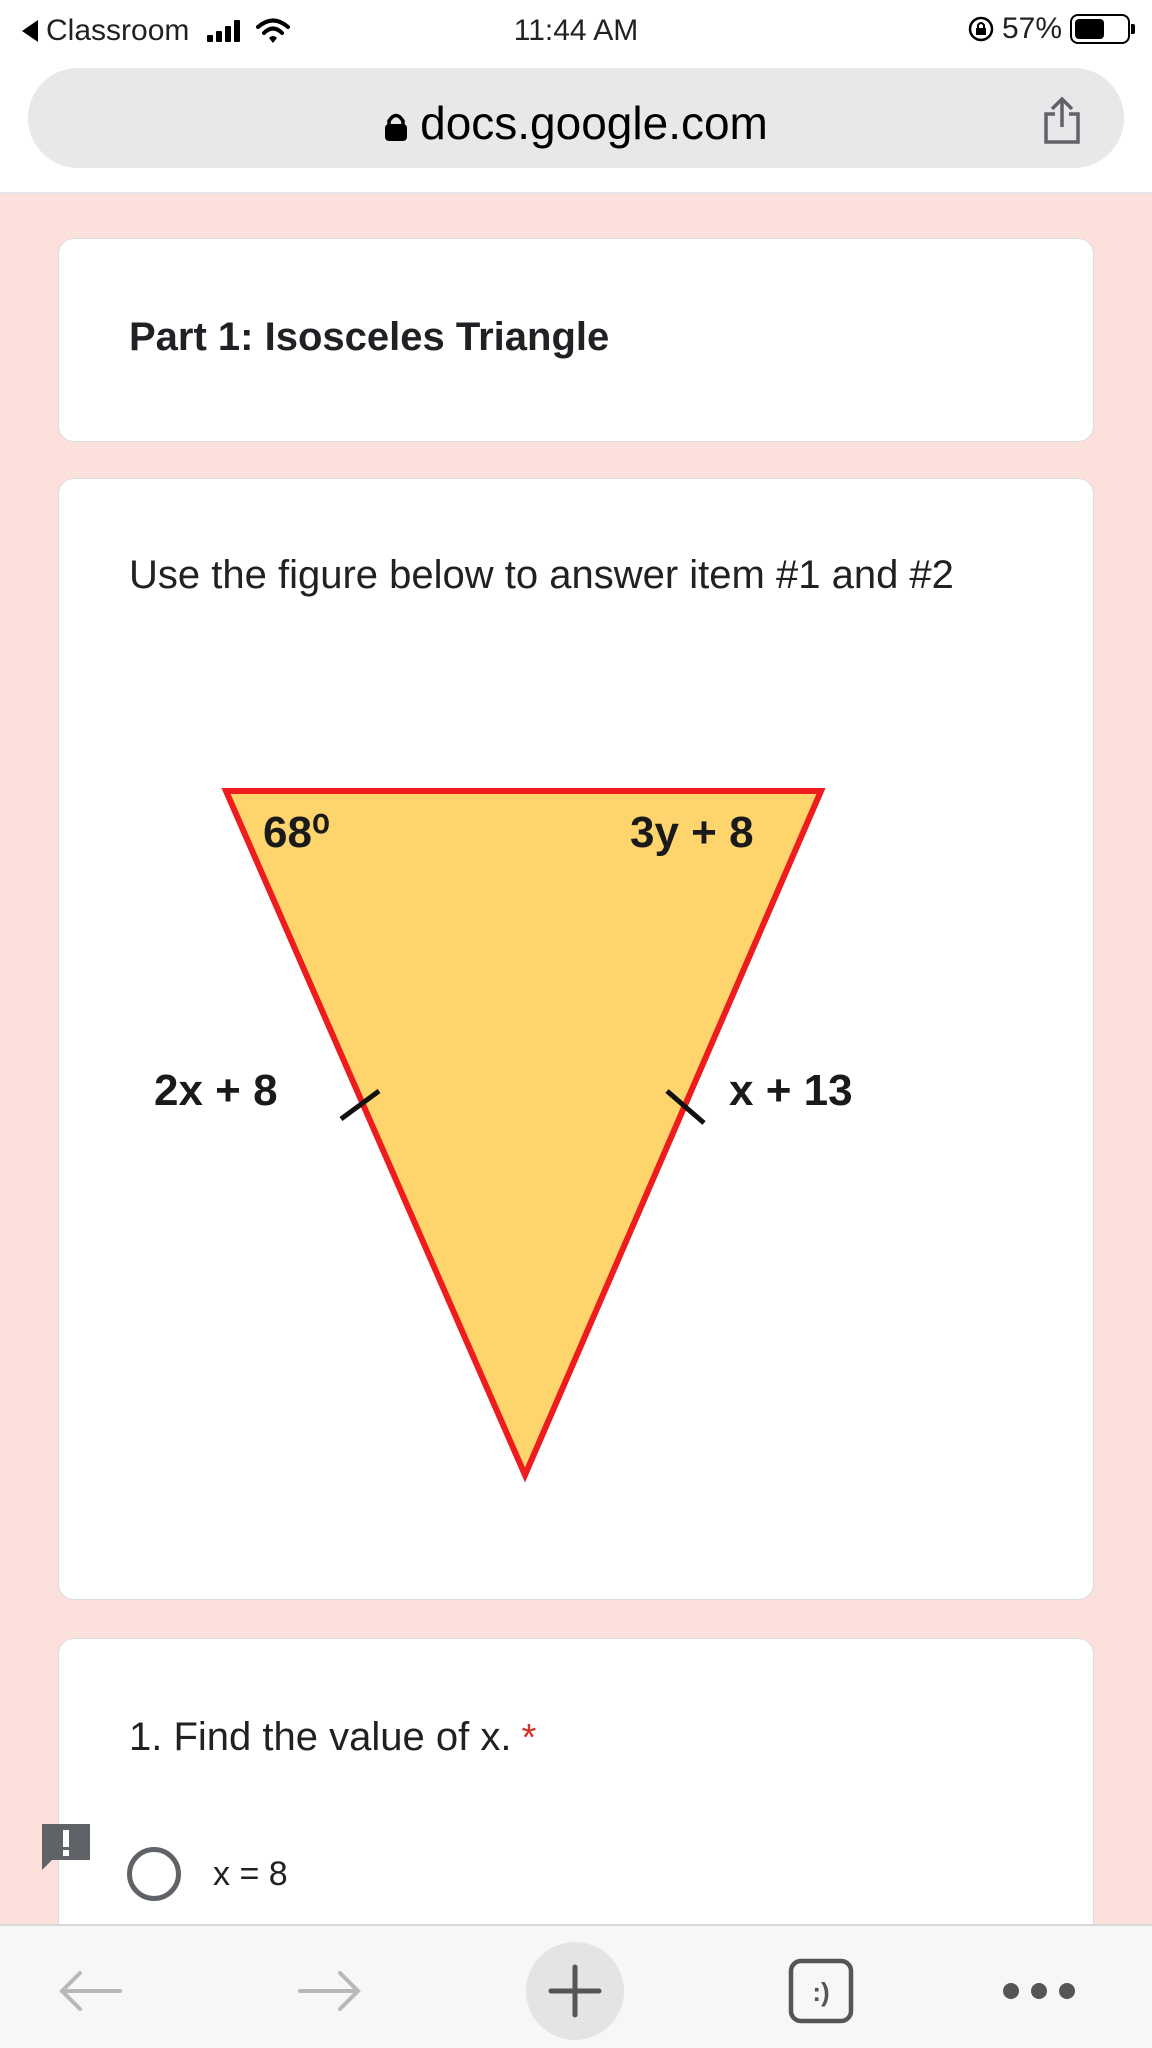 The width and height of the screenshot is (1152, 2048). I want to click on battery-icon, so click(1102, 29).